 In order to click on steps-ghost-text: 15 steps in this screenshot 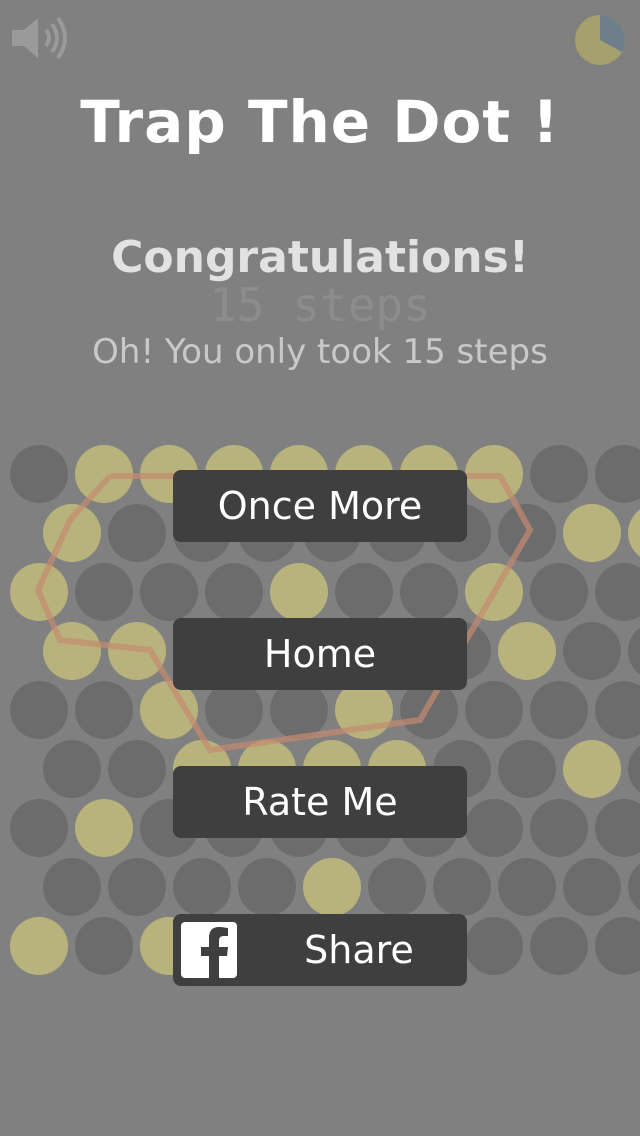, I will do `click(320, 305)`.